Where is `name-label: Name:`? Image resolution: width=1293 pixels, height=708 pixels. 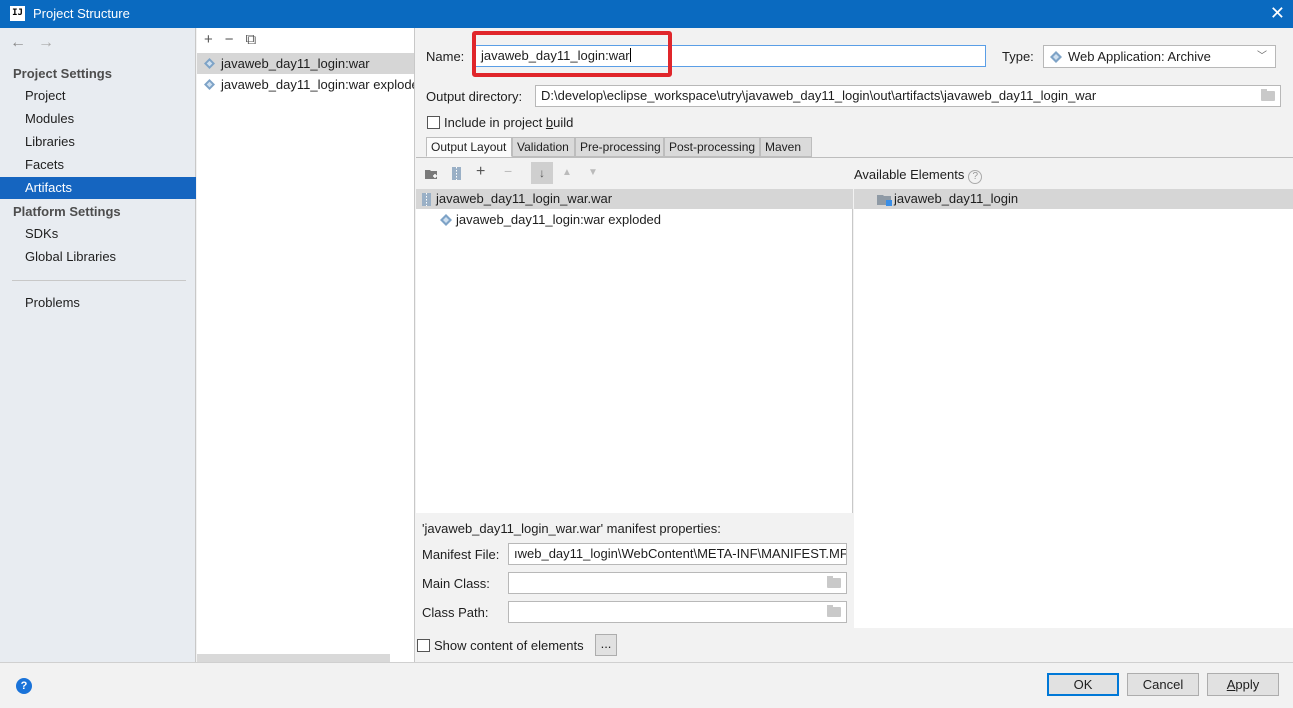 name-label: Name: is located at coordinates (445, 56).